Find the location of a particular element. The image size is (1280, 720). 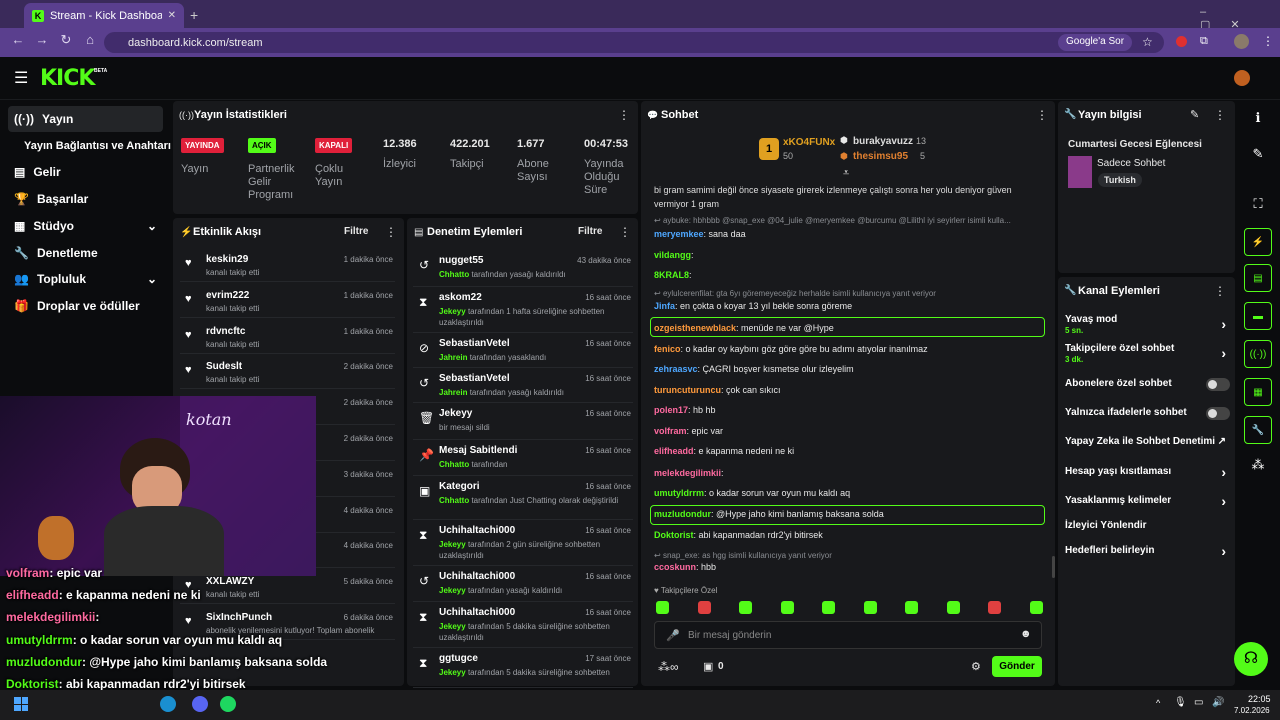

windows-start-icon is located at coordinates (21, 704).